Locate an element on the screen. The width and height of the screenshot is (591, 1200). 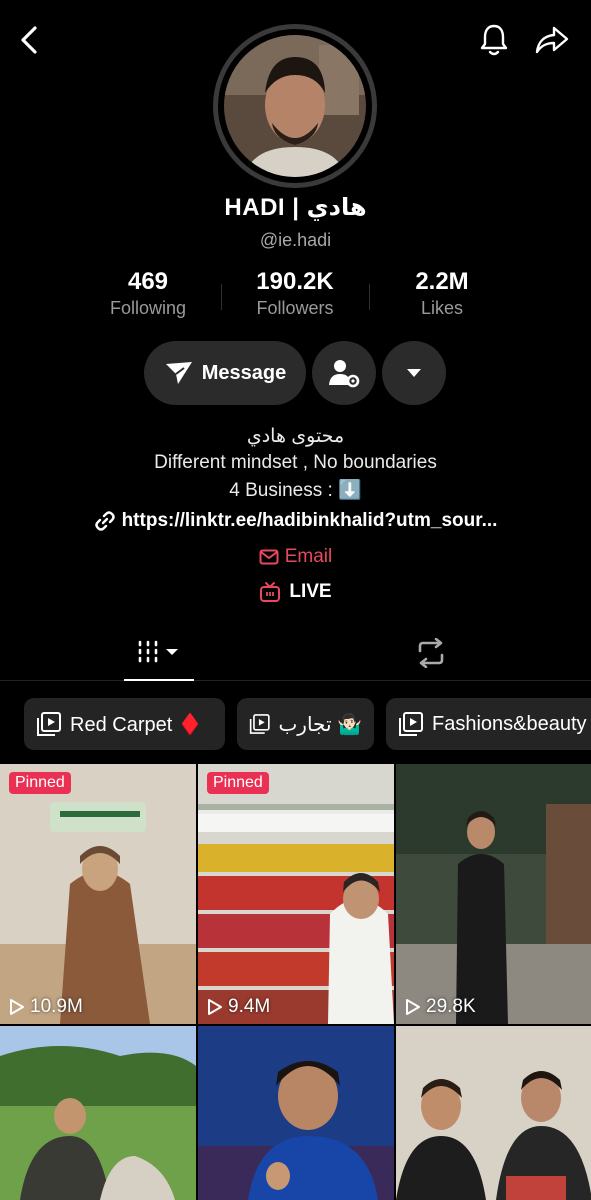
stat-value: 469 is located at coordinates (148, 281).